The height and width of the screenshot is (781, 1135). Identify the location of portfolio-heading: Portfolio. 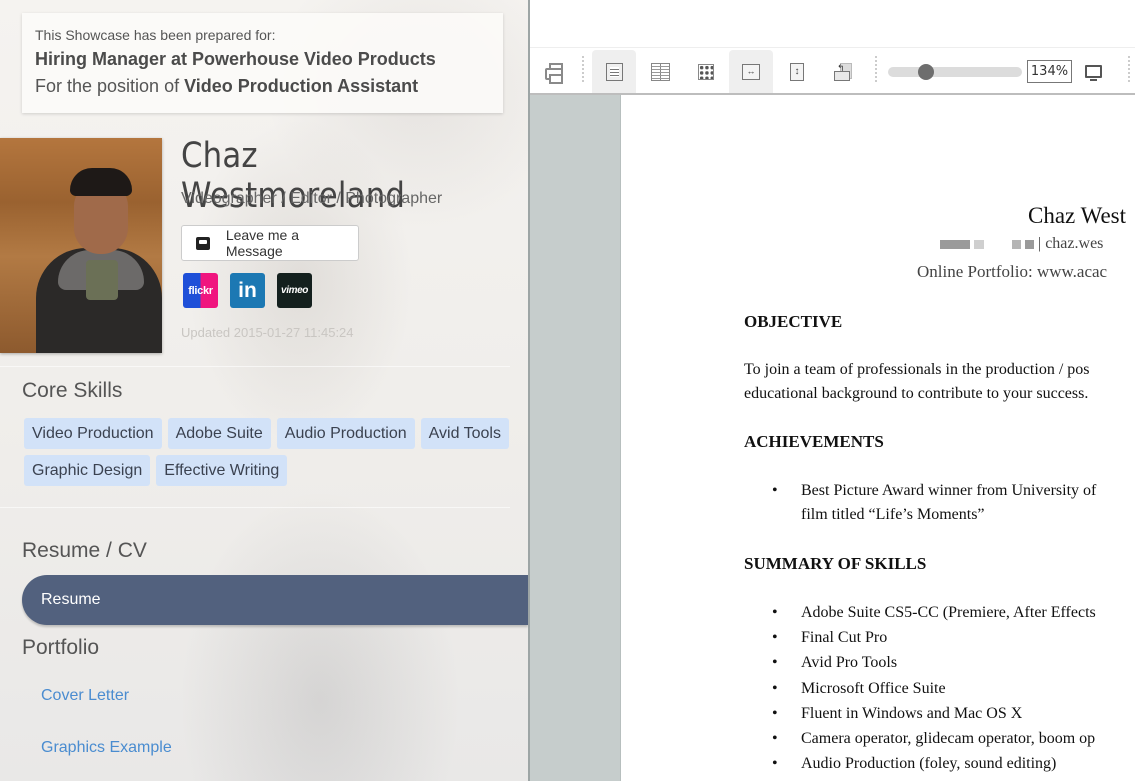
(61, 647).